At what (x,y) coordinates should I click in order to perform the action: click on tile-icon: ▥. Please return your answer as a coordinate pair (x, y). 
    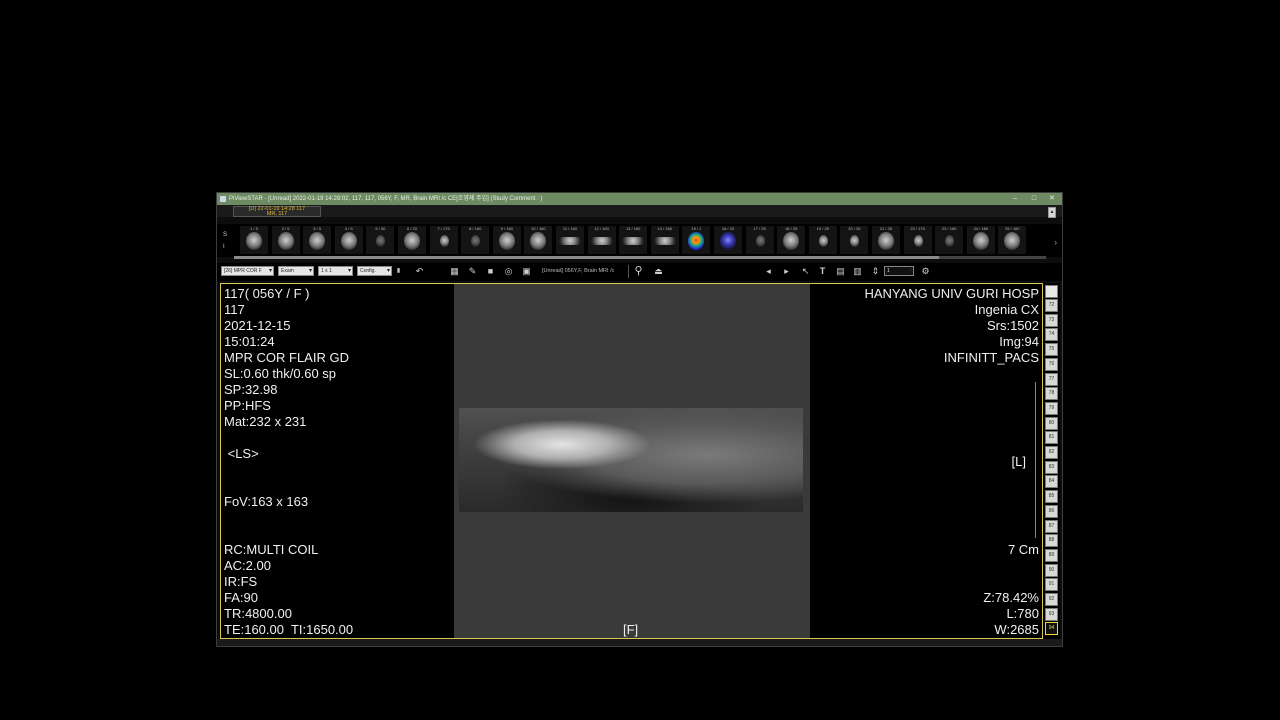
    Looking at the image, I should click on (857, 271).